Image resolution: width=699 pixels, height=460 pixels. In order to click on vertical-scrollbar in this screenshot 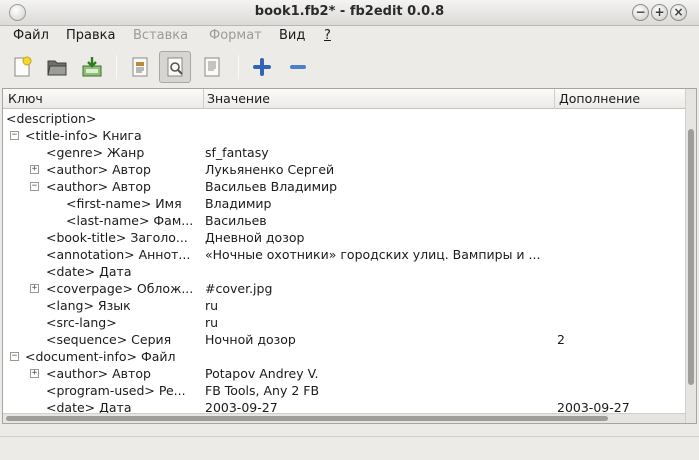, I will do `click(690, 256)`.